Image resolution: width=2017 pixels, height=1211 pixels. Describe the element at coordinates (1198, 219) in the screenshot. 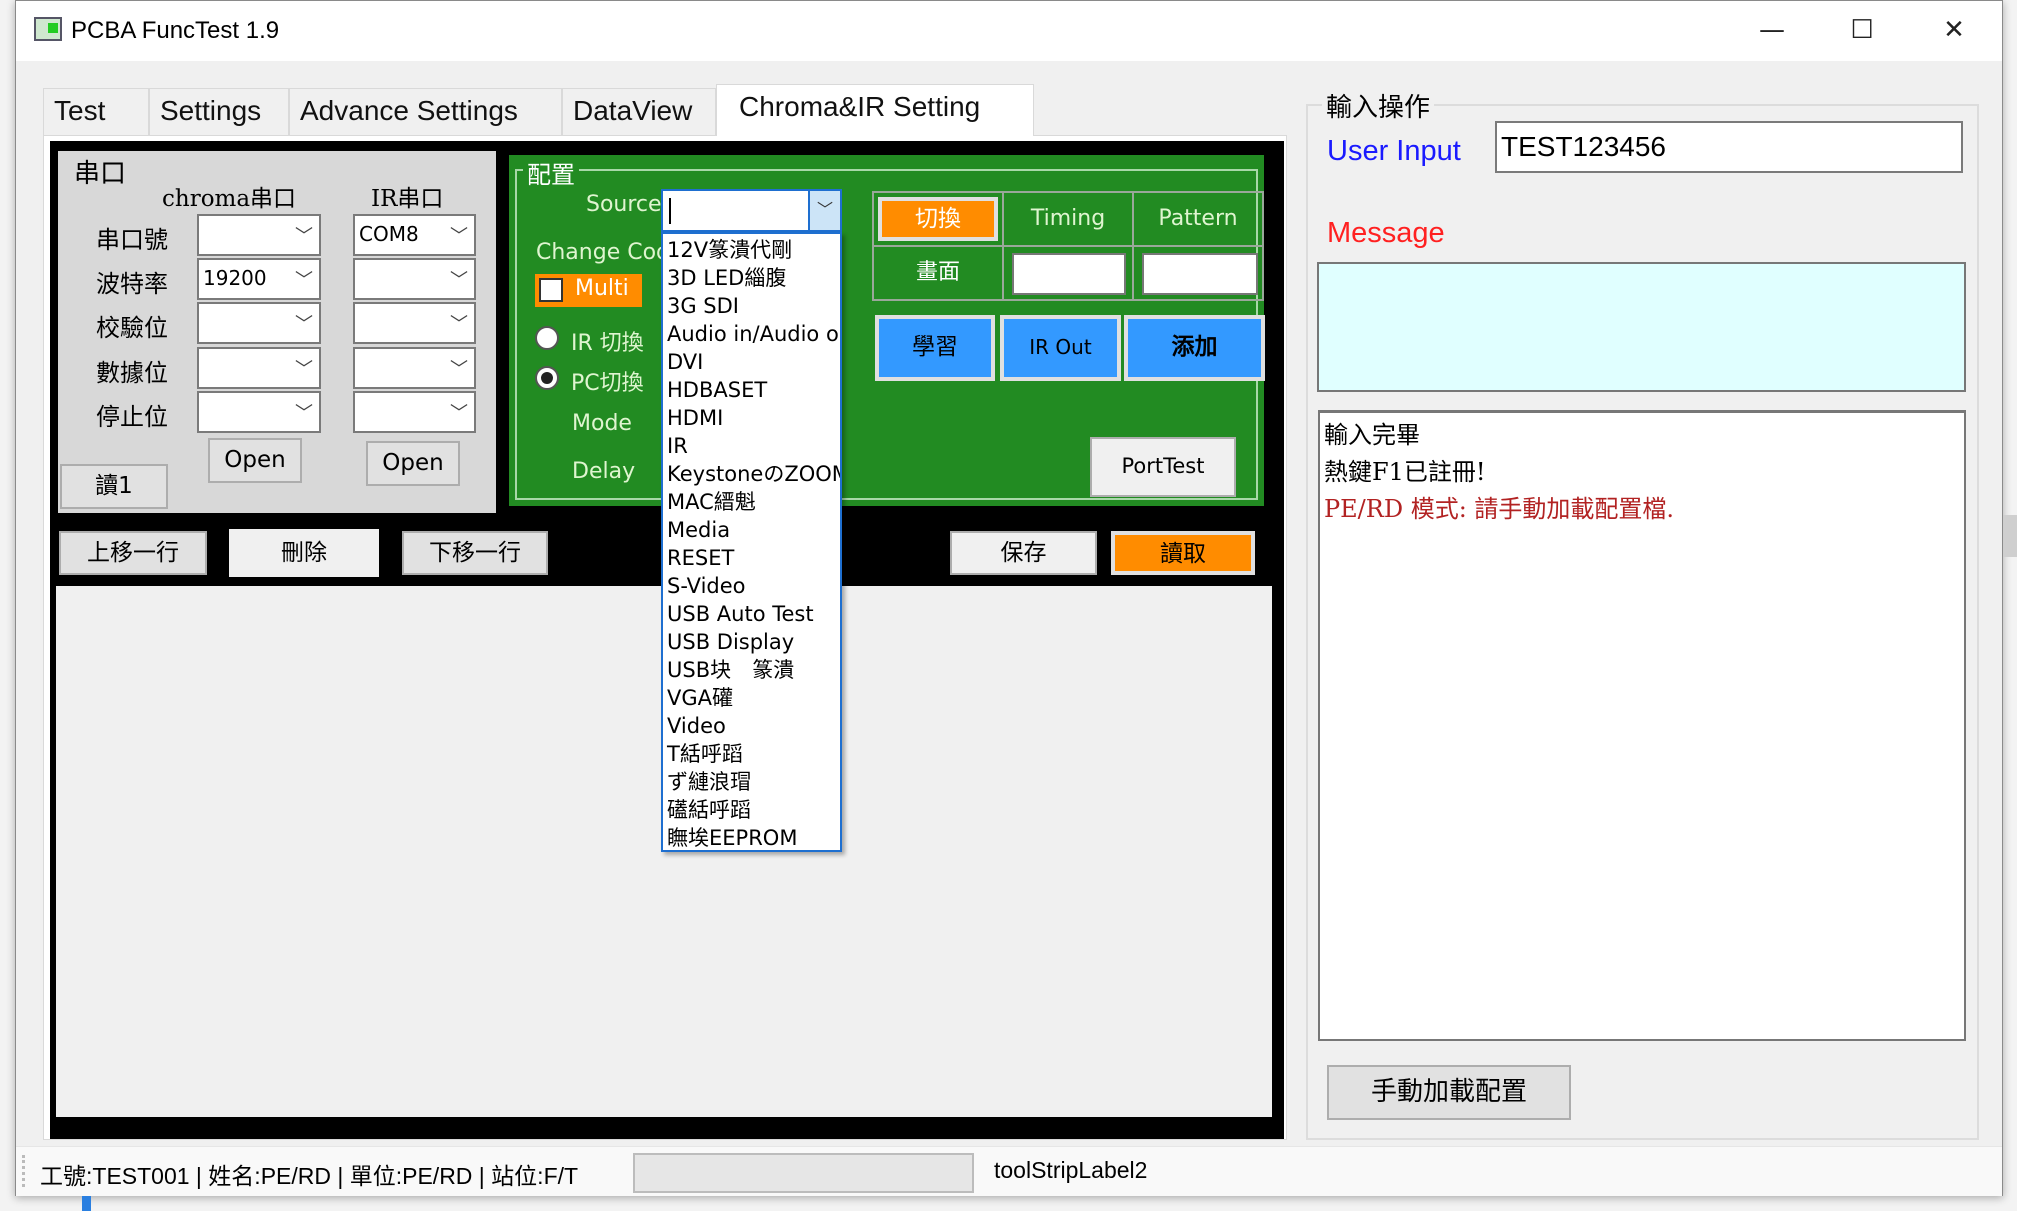

I see `pattern-header: Pattern` at that location.